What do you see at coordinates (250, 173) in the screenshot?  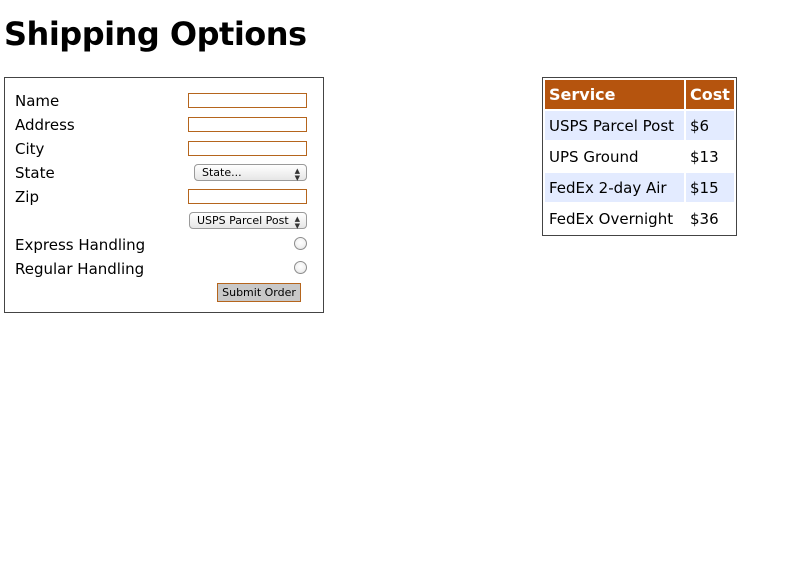 I see `state-select: State... ▲ ▼` at bounding box center [250, 173].